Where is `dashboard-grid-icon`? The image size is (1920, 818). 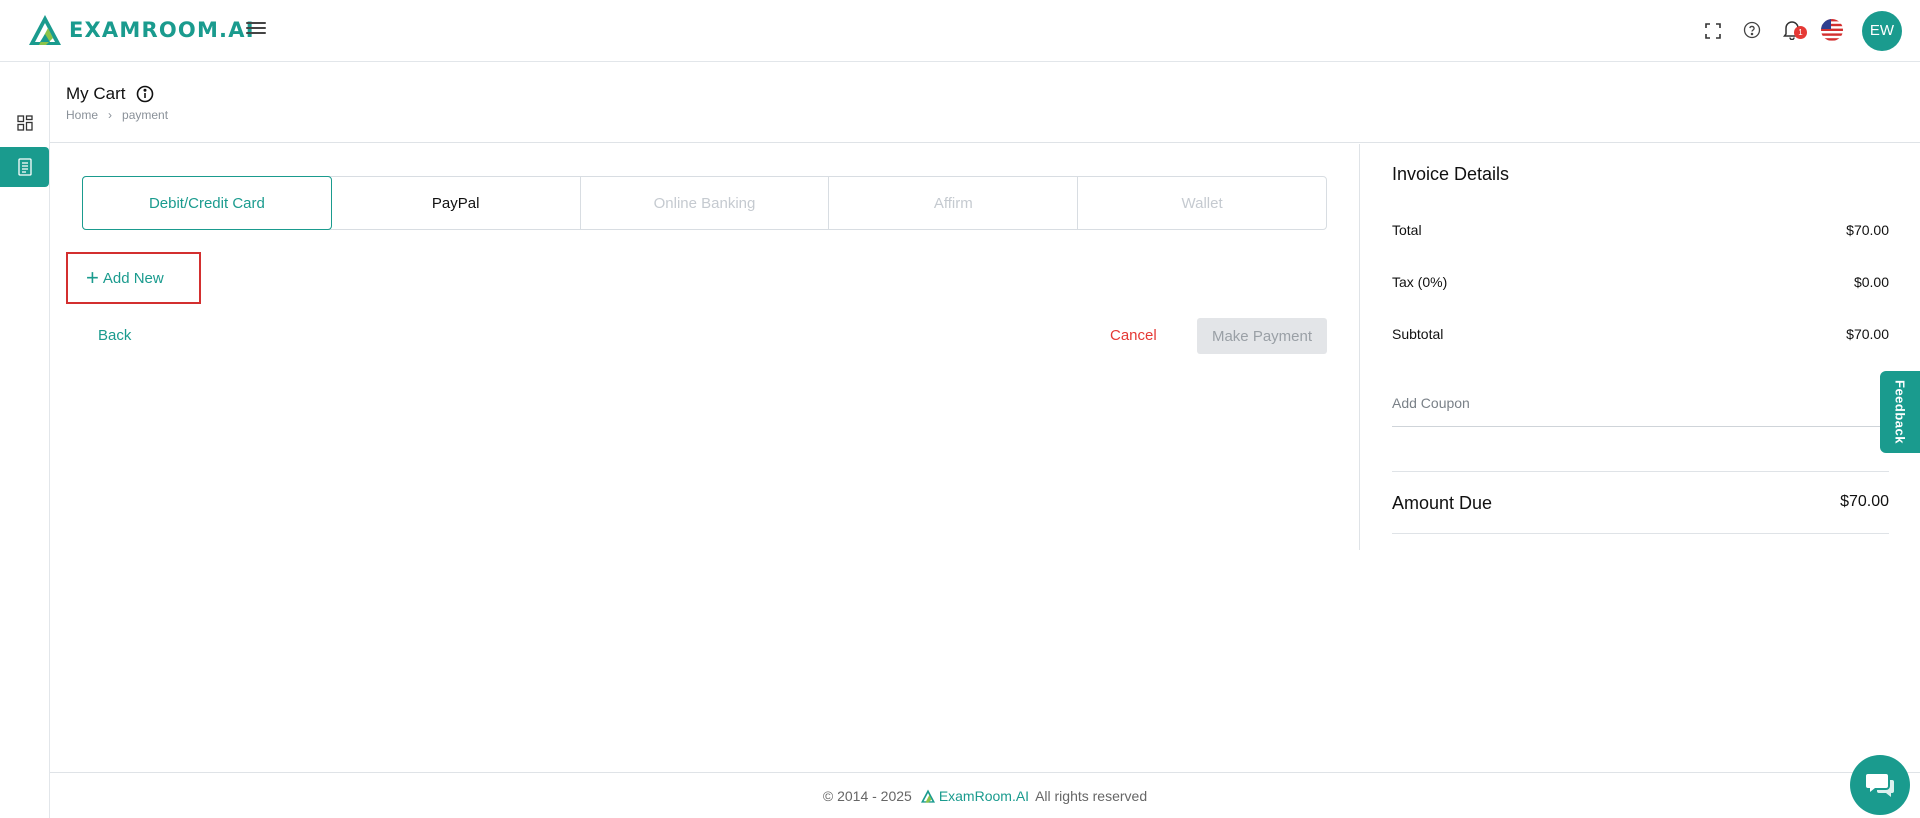 dashboard-grid-icon is located at coordinates (24, 123).